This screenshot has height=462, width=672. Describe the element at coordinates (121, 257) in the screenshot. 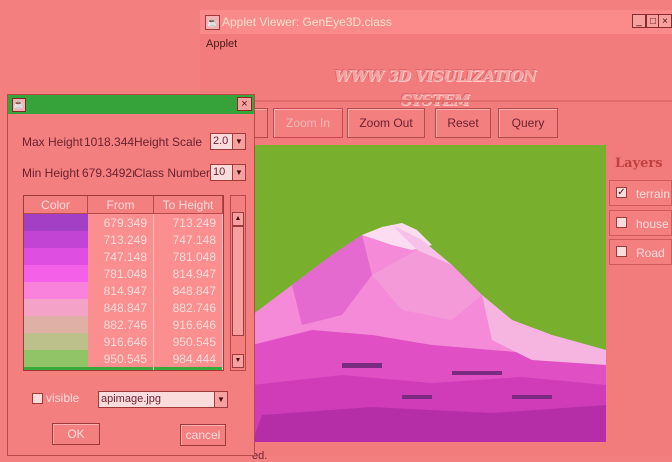

I see `from-height-cell: 747.148` at that location.